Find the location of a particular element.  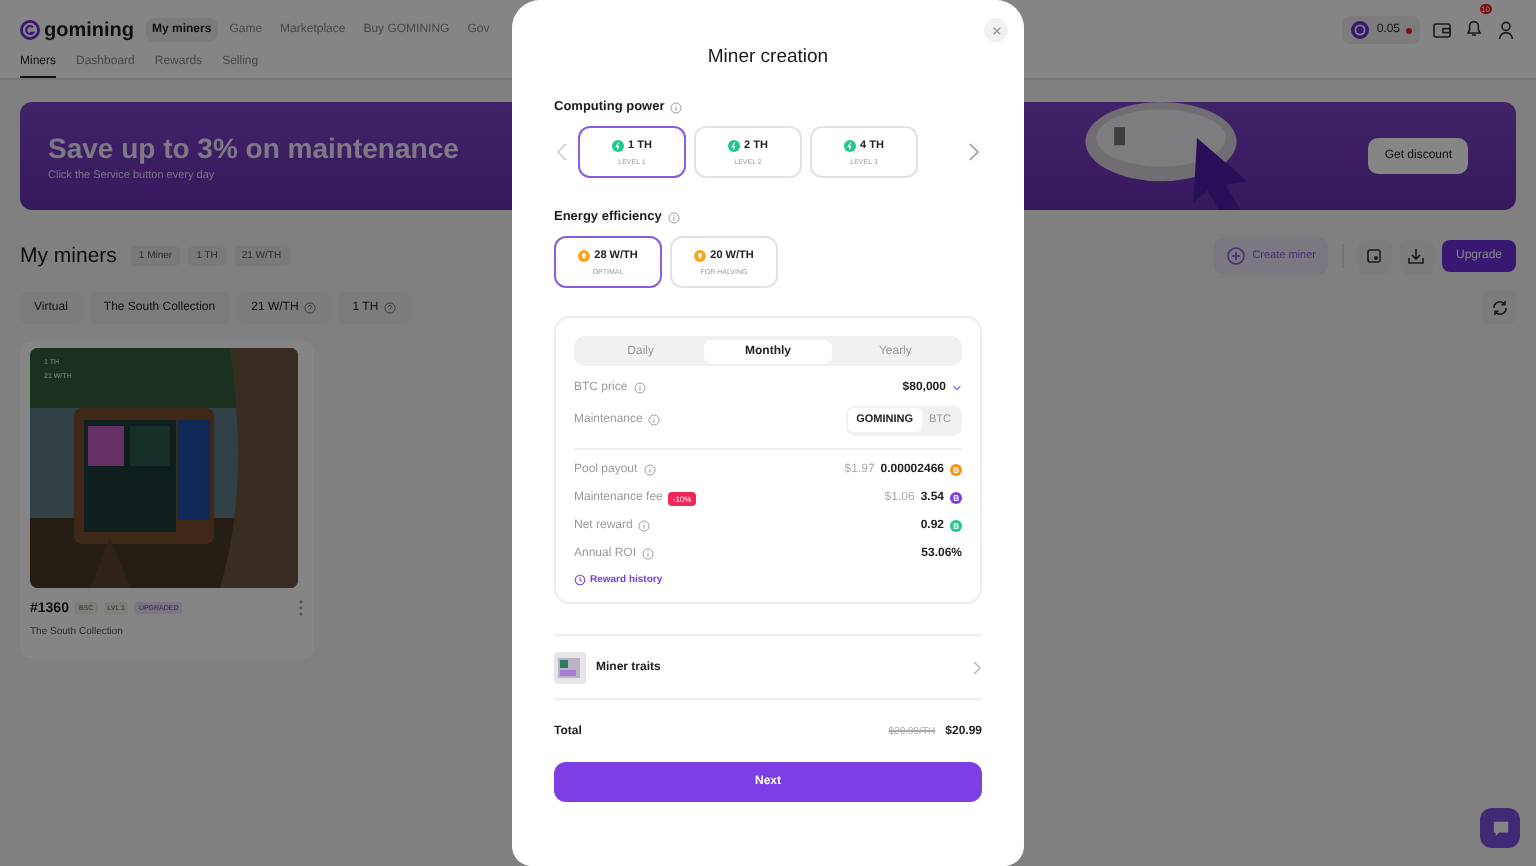

status-dot is located at coordinates (1409, 30).